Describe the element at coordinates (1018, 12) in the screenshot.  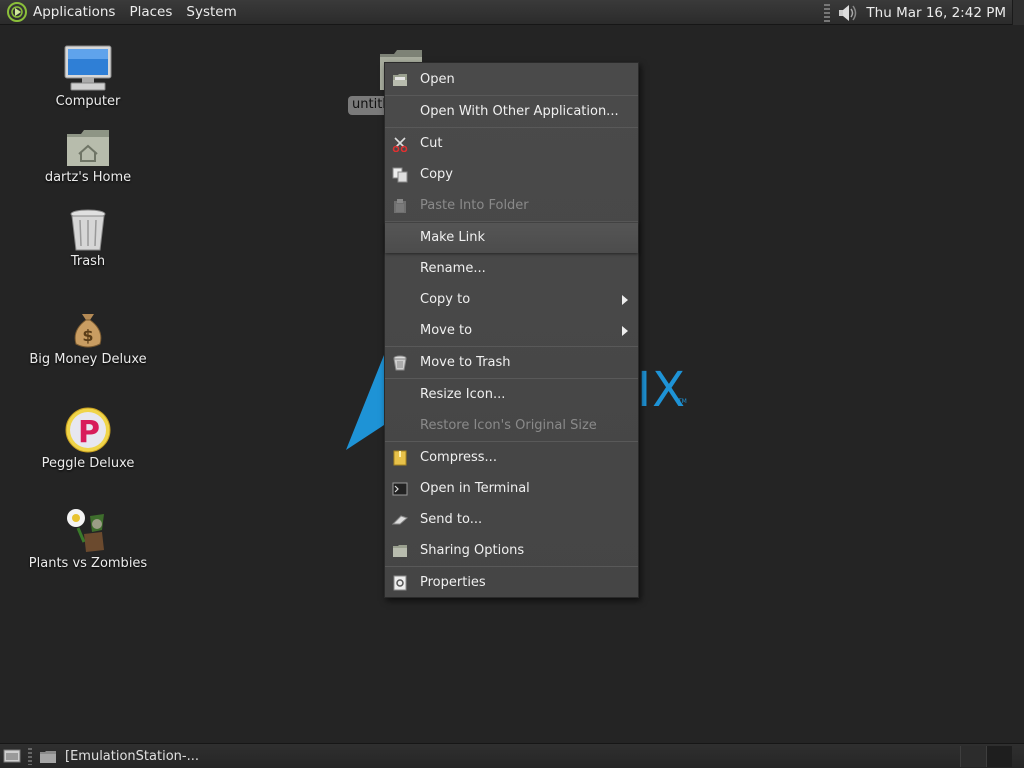
I see `panel-end` at that location.